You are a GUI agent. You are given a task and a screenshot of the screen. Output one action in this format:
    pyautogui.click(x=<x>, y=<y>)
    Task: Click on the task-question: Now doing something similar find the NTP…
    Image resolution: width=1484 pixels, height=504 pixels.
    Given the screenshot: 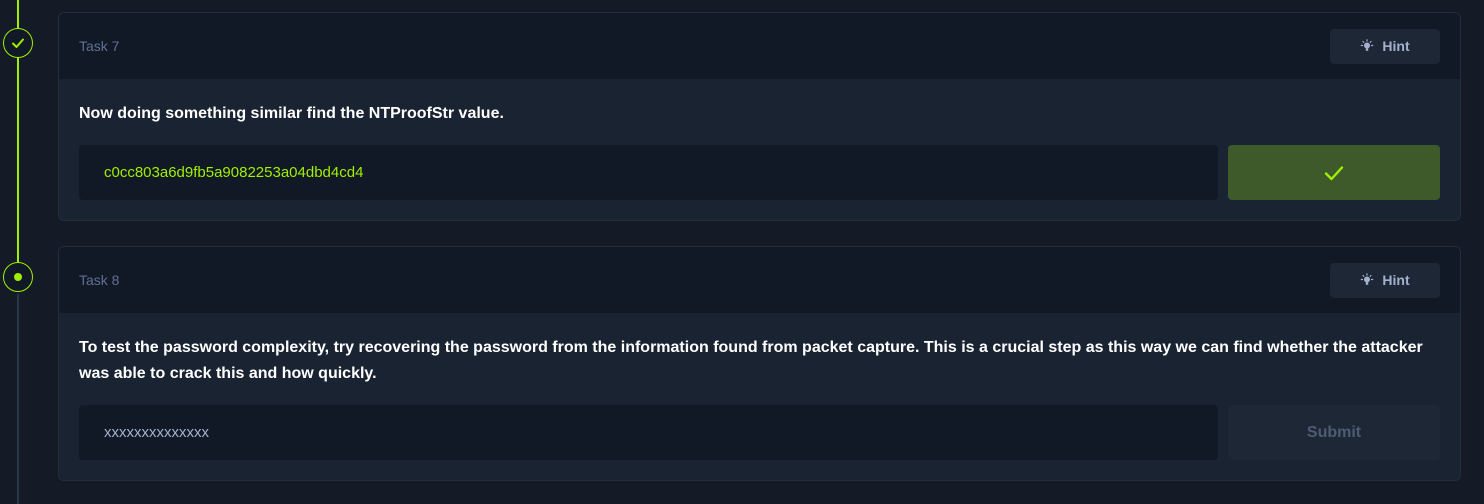 What is the action you would take?
    pyautogui.click(x=291, y=113)
    